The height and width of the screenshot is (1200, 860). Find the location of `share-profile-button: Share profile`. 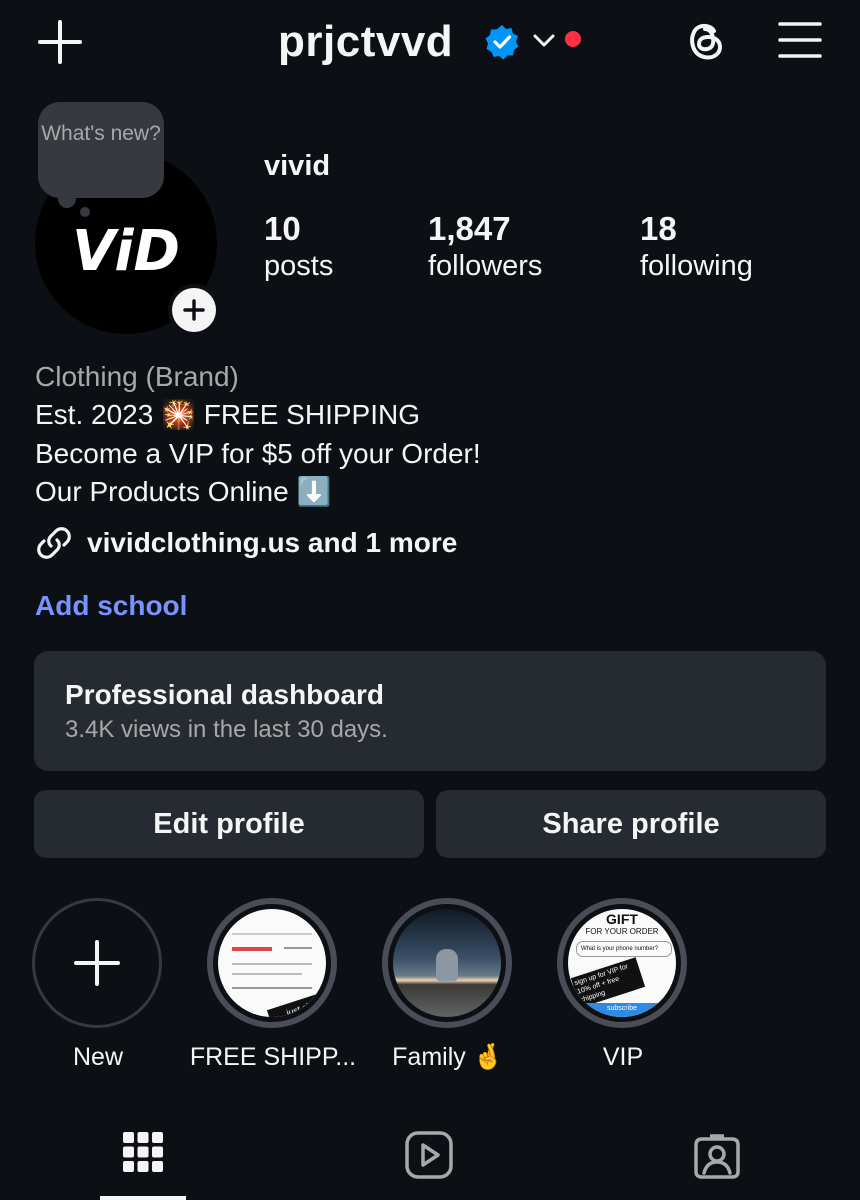

share-profile-button: Share profile is located at coordinates (631, 824).